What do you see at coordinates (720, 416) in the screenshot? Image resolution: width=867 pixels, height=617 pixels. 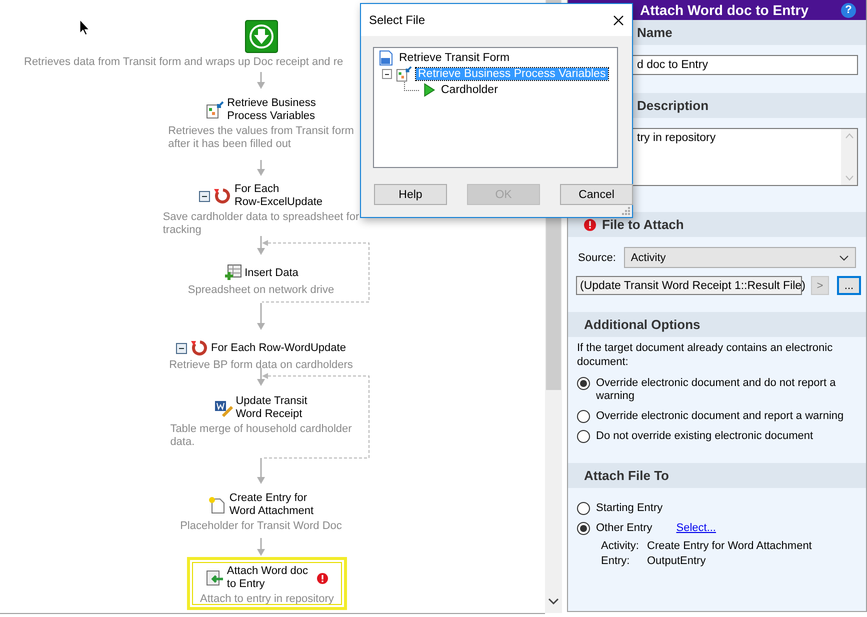 I see `radio-label: Override electronic document and report a warning` at bounding box center [720, 416].